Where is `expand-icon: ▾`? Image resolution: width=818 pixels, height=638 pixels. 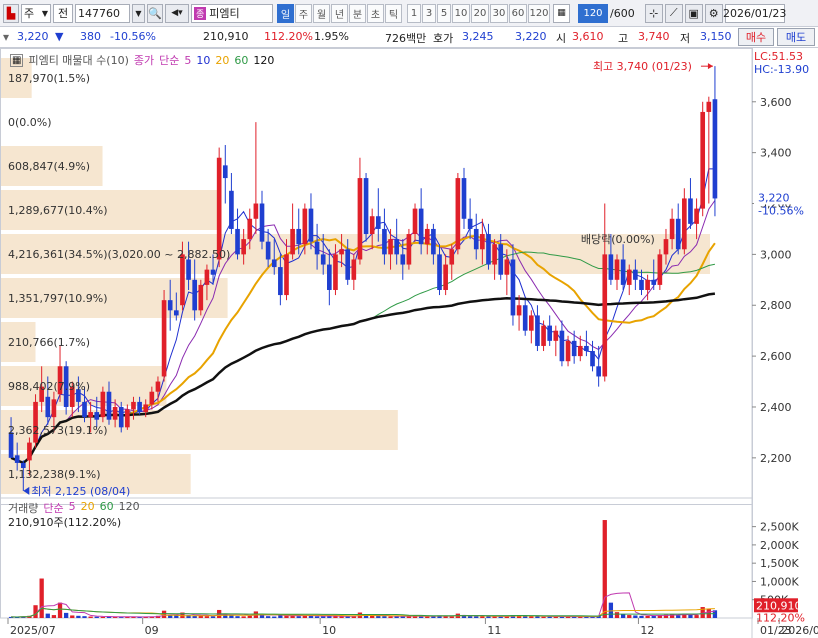 expand-icon: ▾ is located at coordinates (6, 37).